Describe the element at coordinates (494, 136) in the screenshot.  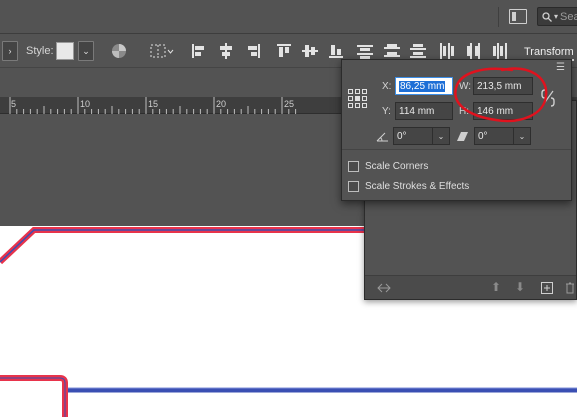
I see `shear-field: 0°` at that location.